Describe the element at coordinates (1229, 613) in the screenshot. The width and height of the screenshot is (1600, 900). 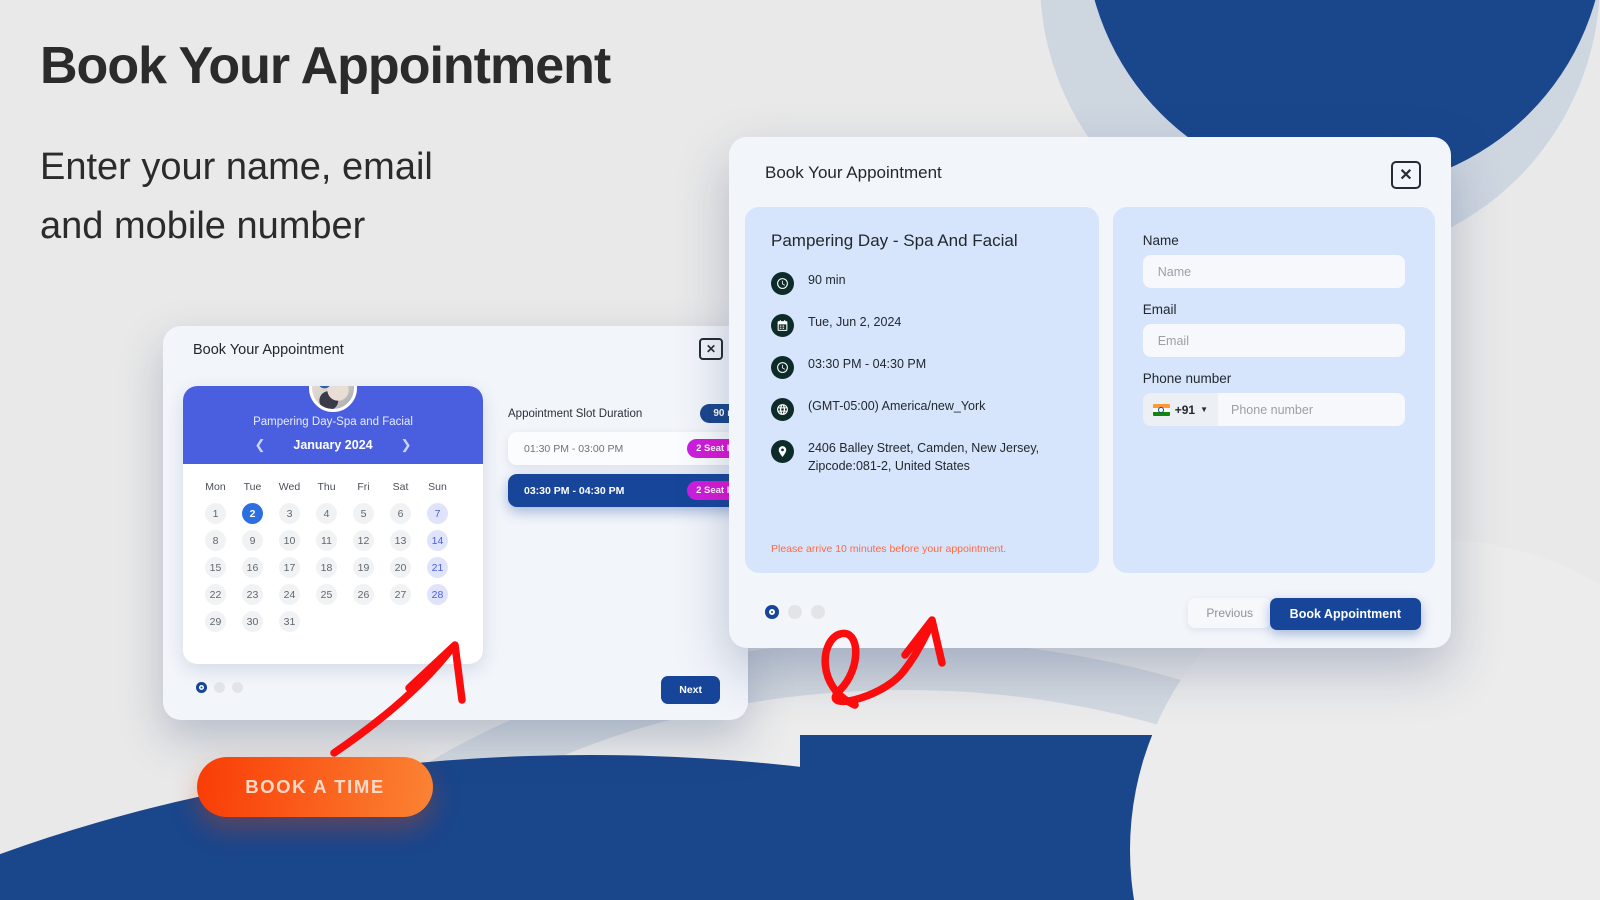
I see `previous-button: Previous` at that location.